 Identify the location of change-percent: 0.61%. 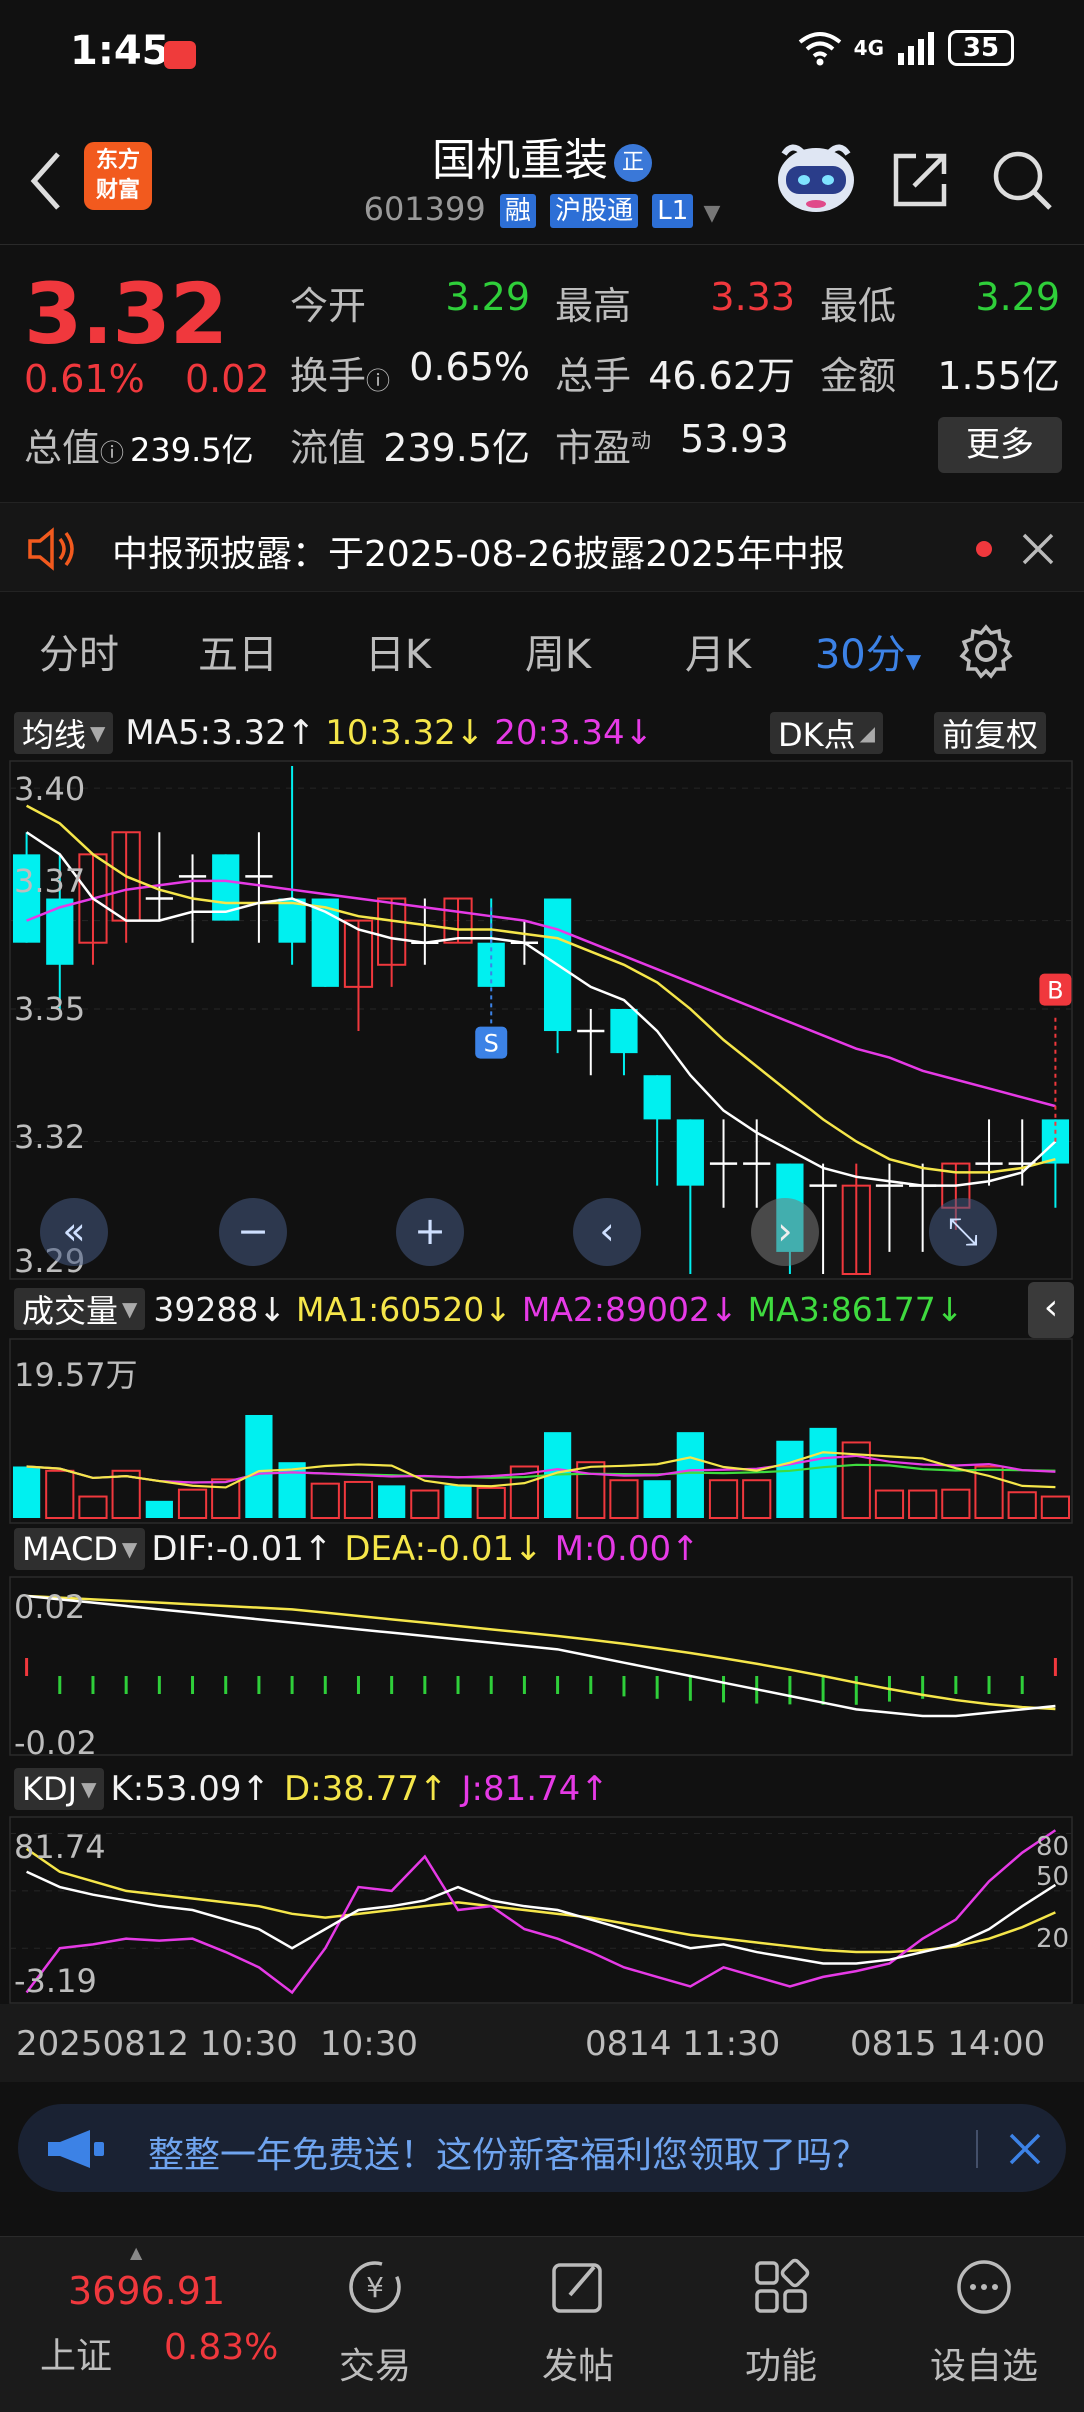
(84, 379).